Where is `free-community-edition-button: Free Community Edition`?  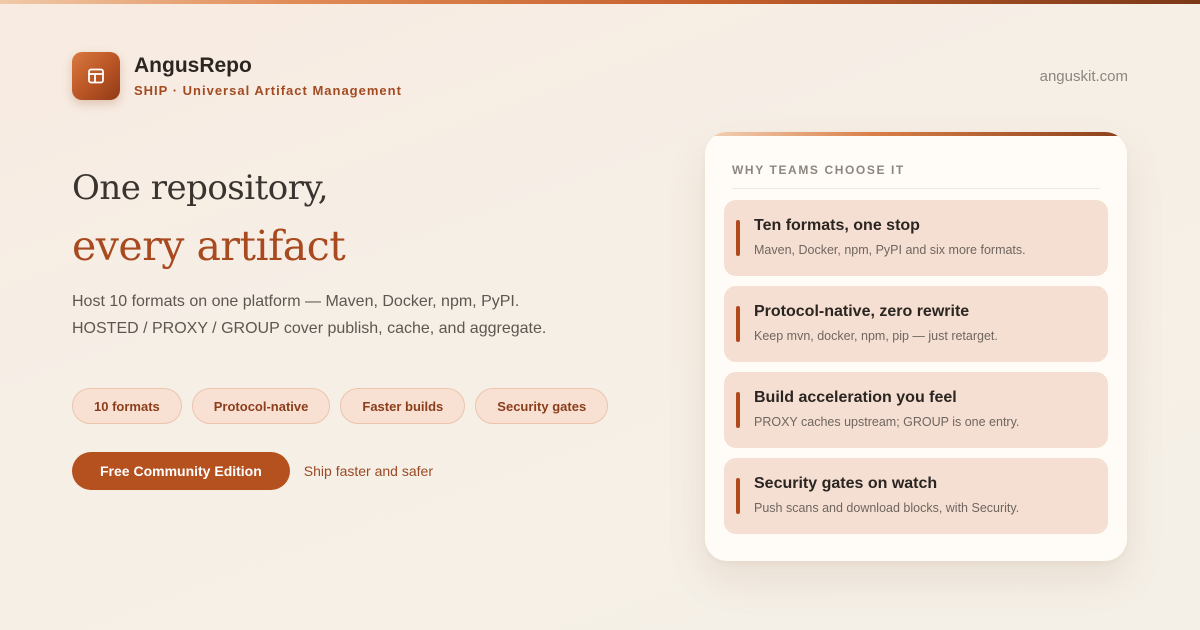 free-community-edition-button: Free Community Edition is located at coordinates (181, 471).